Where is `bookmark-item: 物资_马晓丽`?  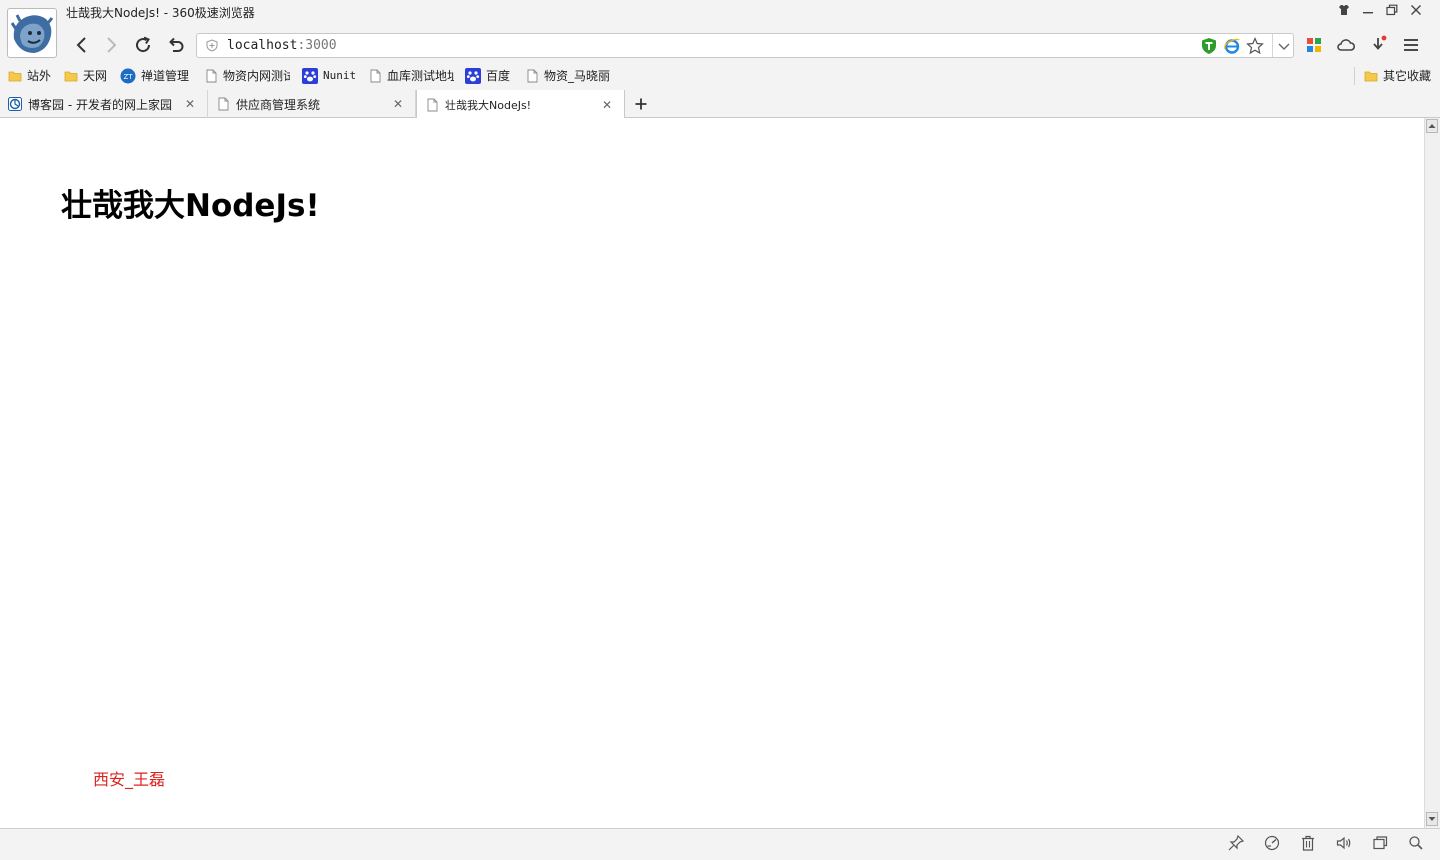
bookmark-item: 物资_马晓丽 is located at coordinates (571, 76).